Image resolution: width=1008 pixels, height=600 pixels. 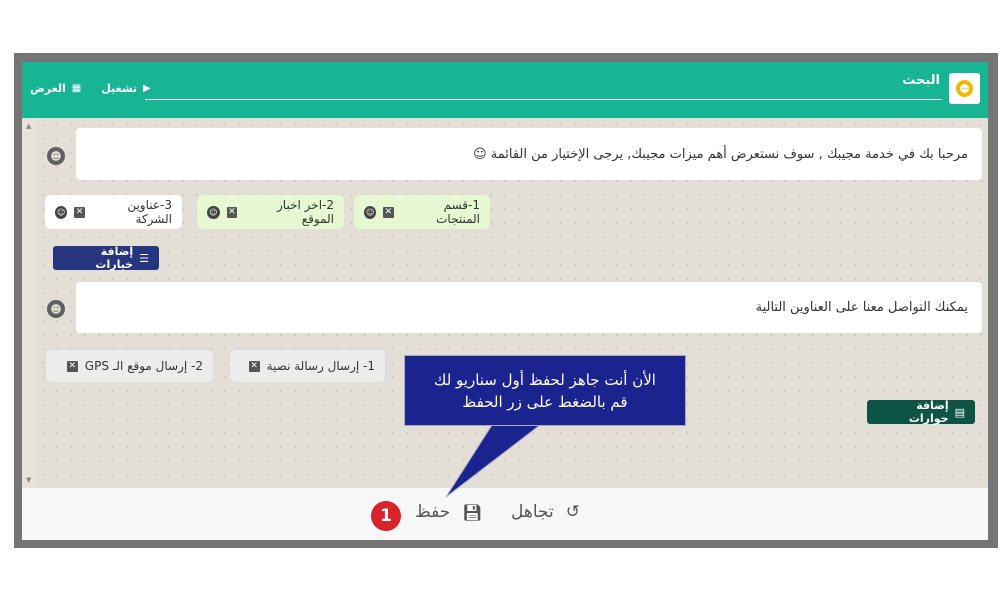 What do you see at coordinates (861, 307) in the screenshot?
I see `message-text: يمكنك التواصل معنا على العناوين التالية` at bounding box center [861, 307].